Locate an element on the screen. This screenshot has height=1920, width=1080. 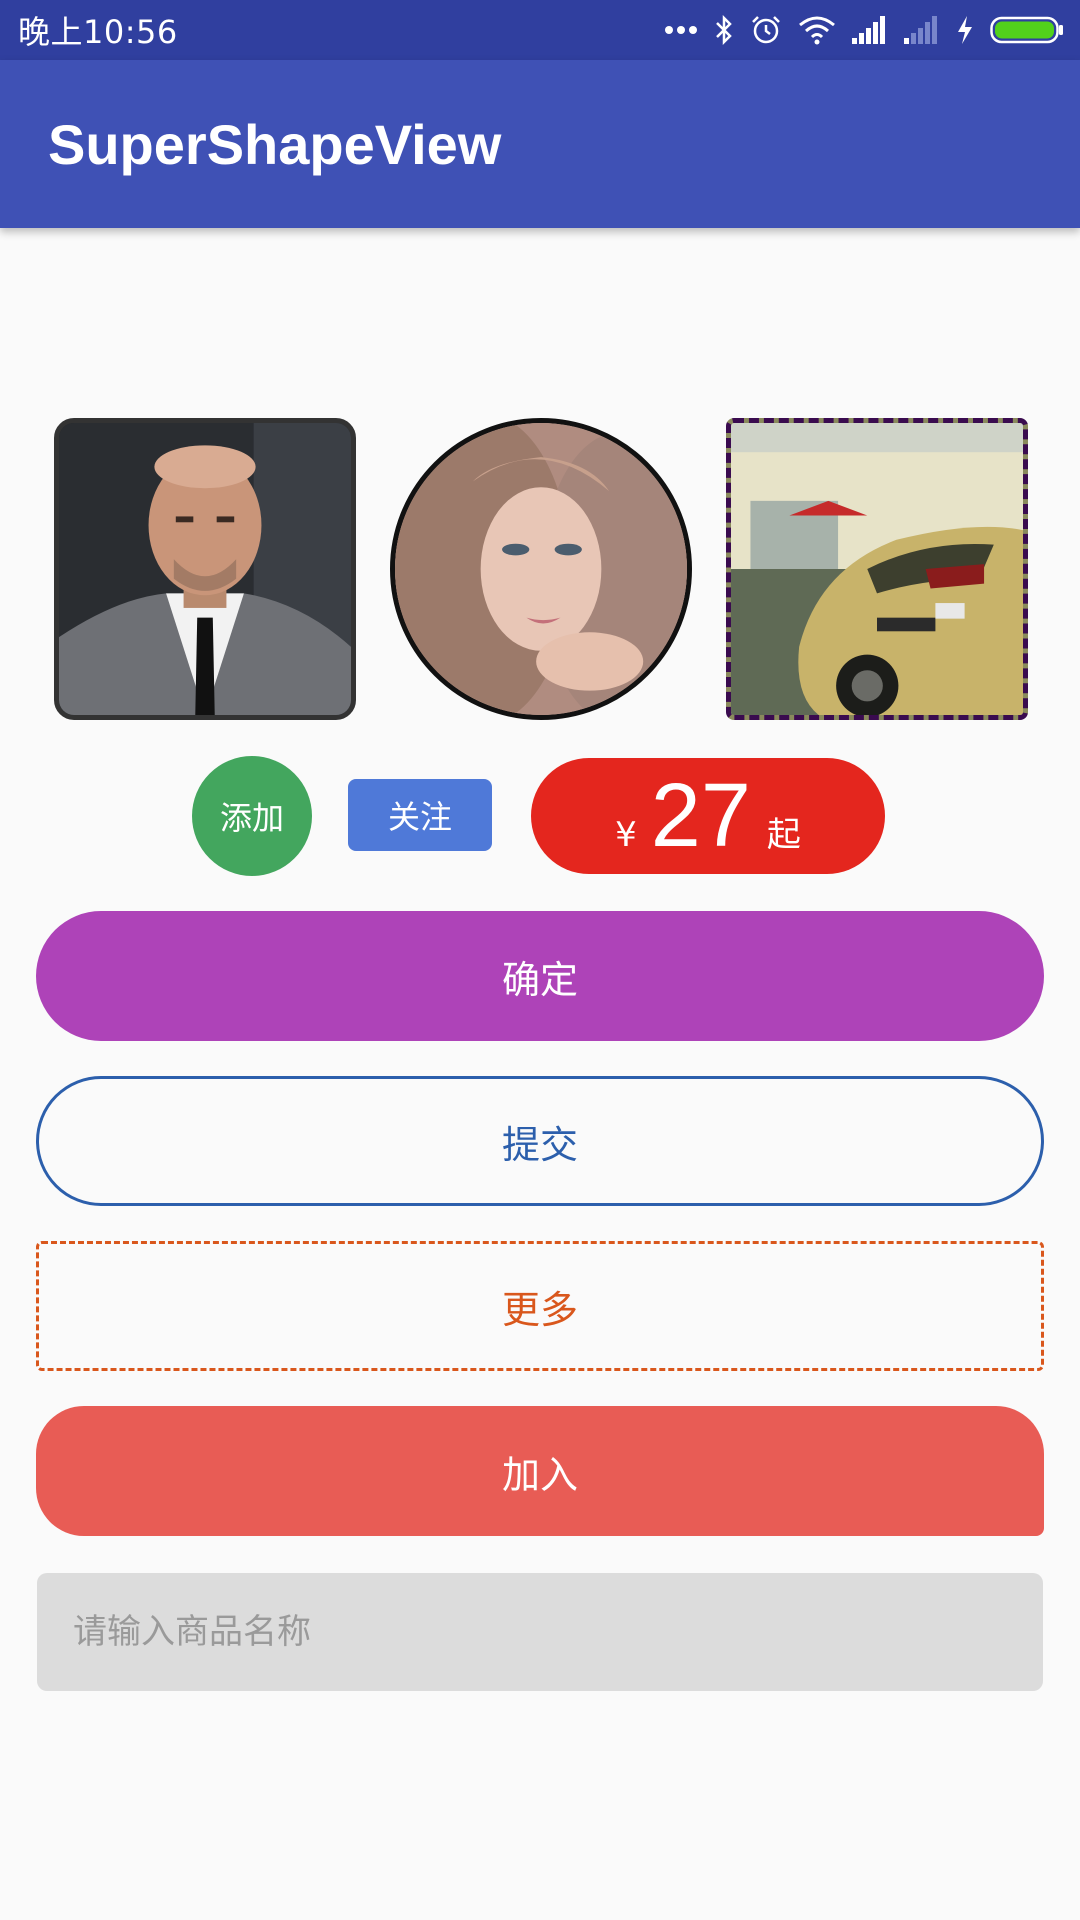
join-button-label: 加入 is located at coordinates (539, 1474).